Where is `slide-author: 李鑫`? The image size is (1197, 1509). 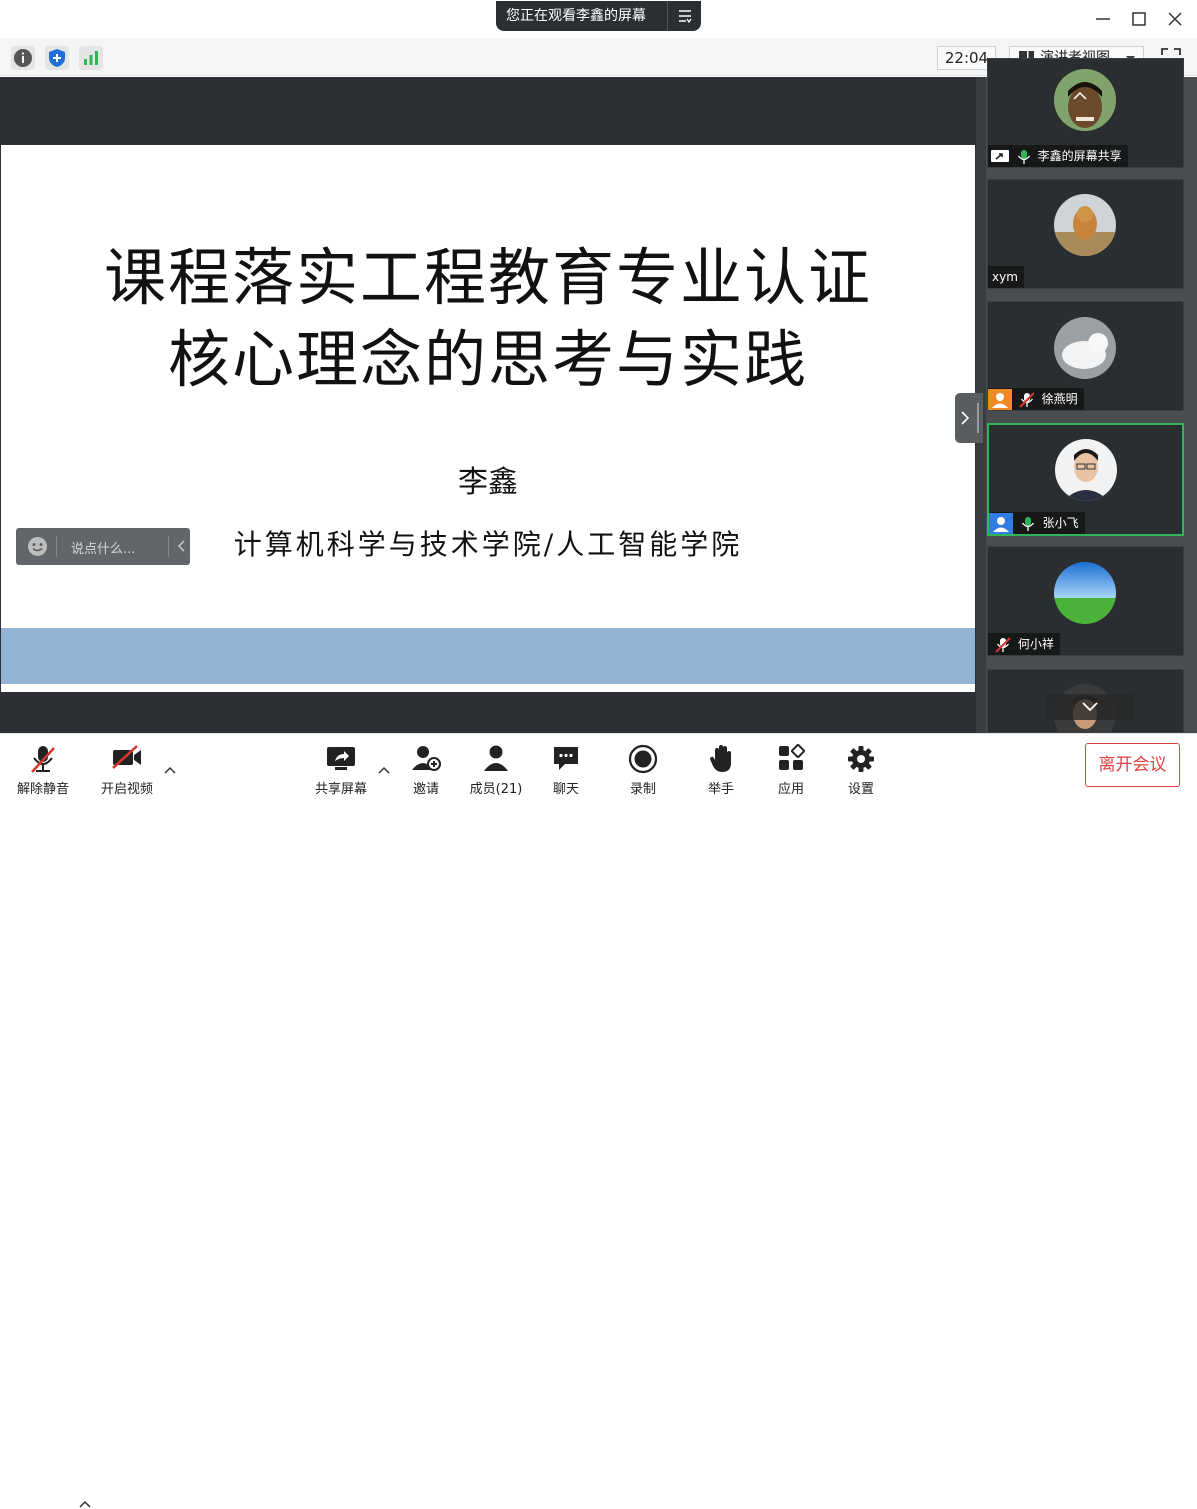
slide-author: 李鑫 is located at coordinates (488, 482).